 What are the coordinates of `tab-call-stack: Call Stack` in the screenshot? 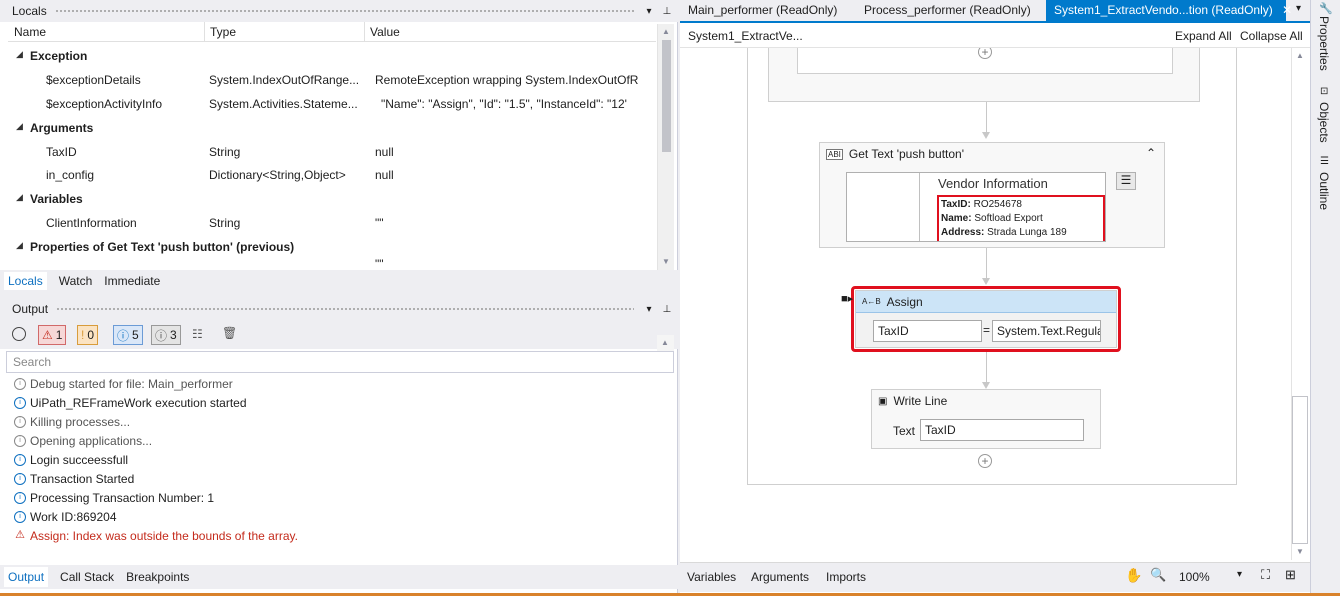 It's located at (87, 577).